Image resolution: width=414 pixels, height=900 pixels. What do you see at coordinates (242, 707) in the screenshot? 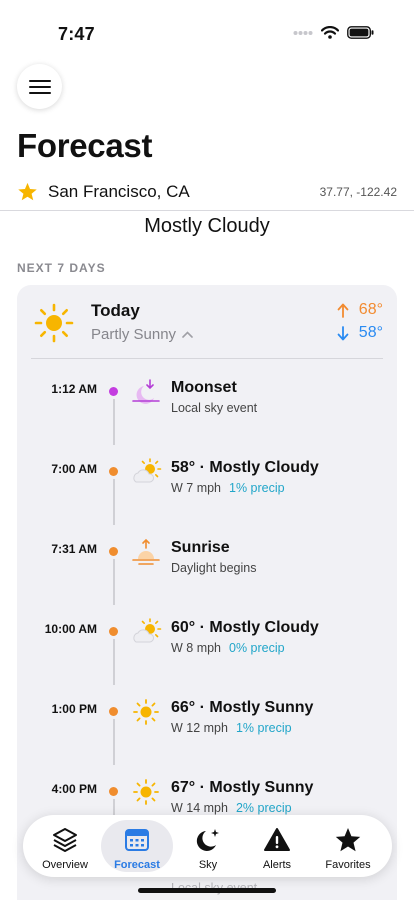
I see `event-title: 66° · Mostly Sunny` at bounding box center [242, 707].